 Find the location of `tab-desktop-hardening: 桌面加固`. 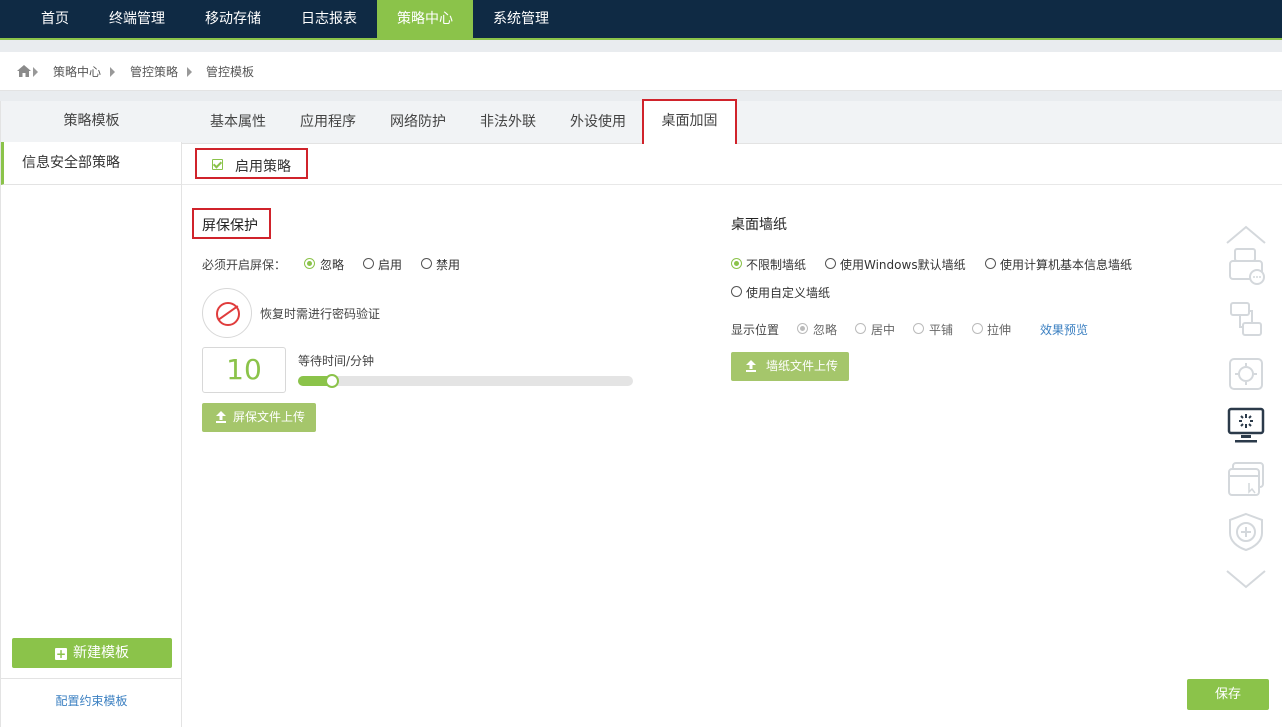

tab-desktop-hardening: 桌面加固 is located at coordinates (689, 121).